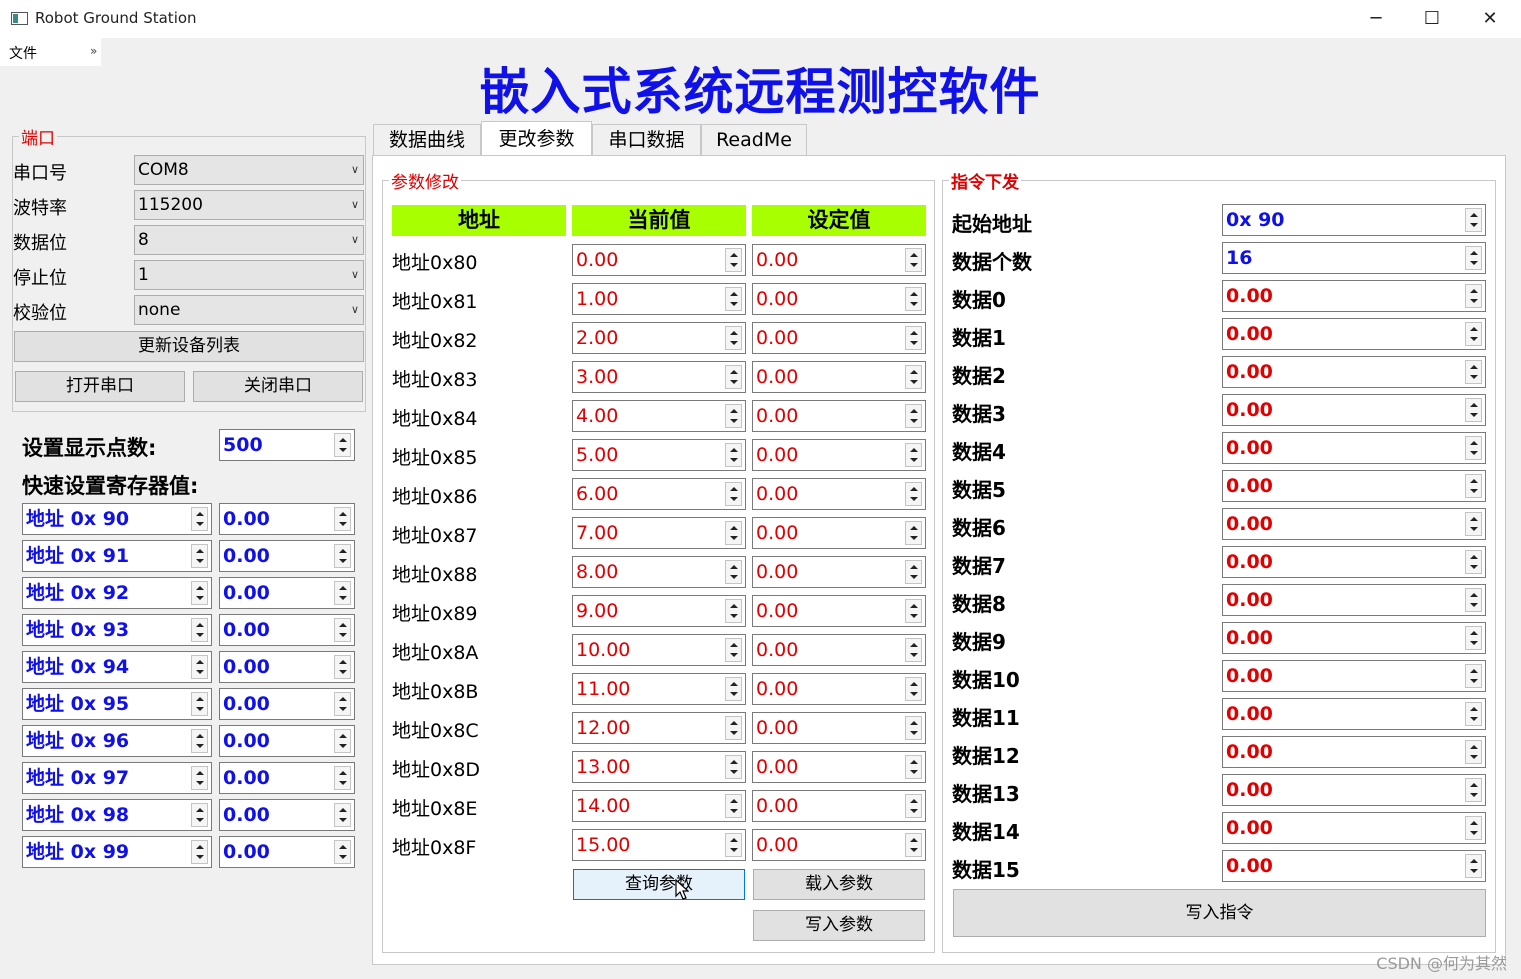 This screenshot has width=1521, height=979. What do you see at coordinates (659, 767) in the screenshot?
I see `param-current: 13.00` at bounding box center [659, 767].